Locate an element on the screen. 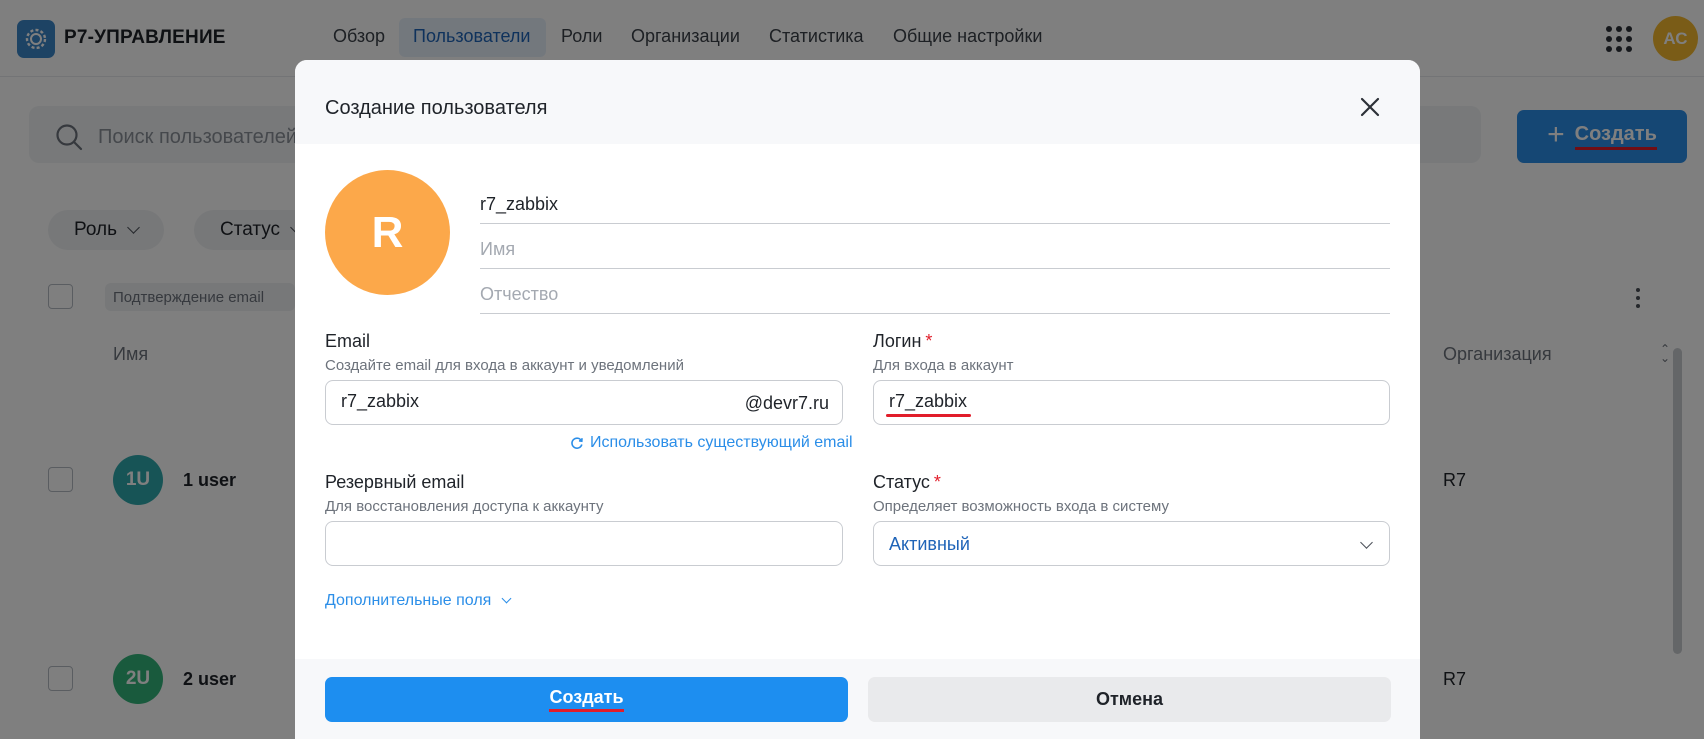 The image size is (1704, 739). middle-name-field is located at coordinates (935, 291).